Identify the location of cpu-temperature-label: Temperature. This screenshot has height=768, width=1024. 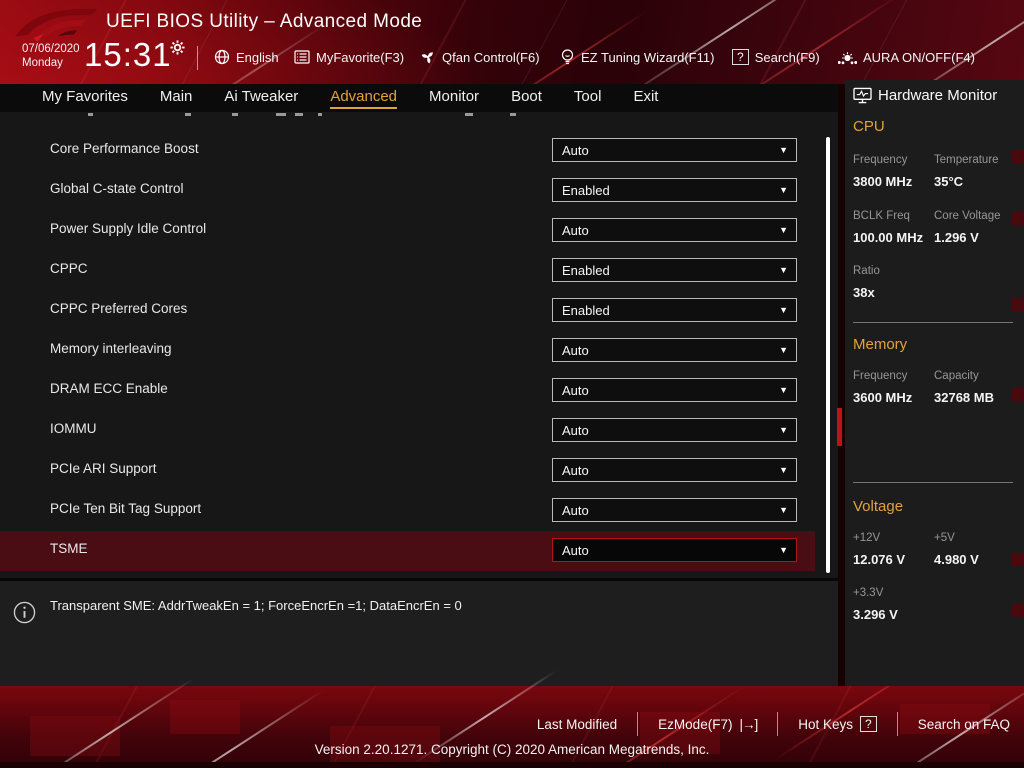
(966, 160).